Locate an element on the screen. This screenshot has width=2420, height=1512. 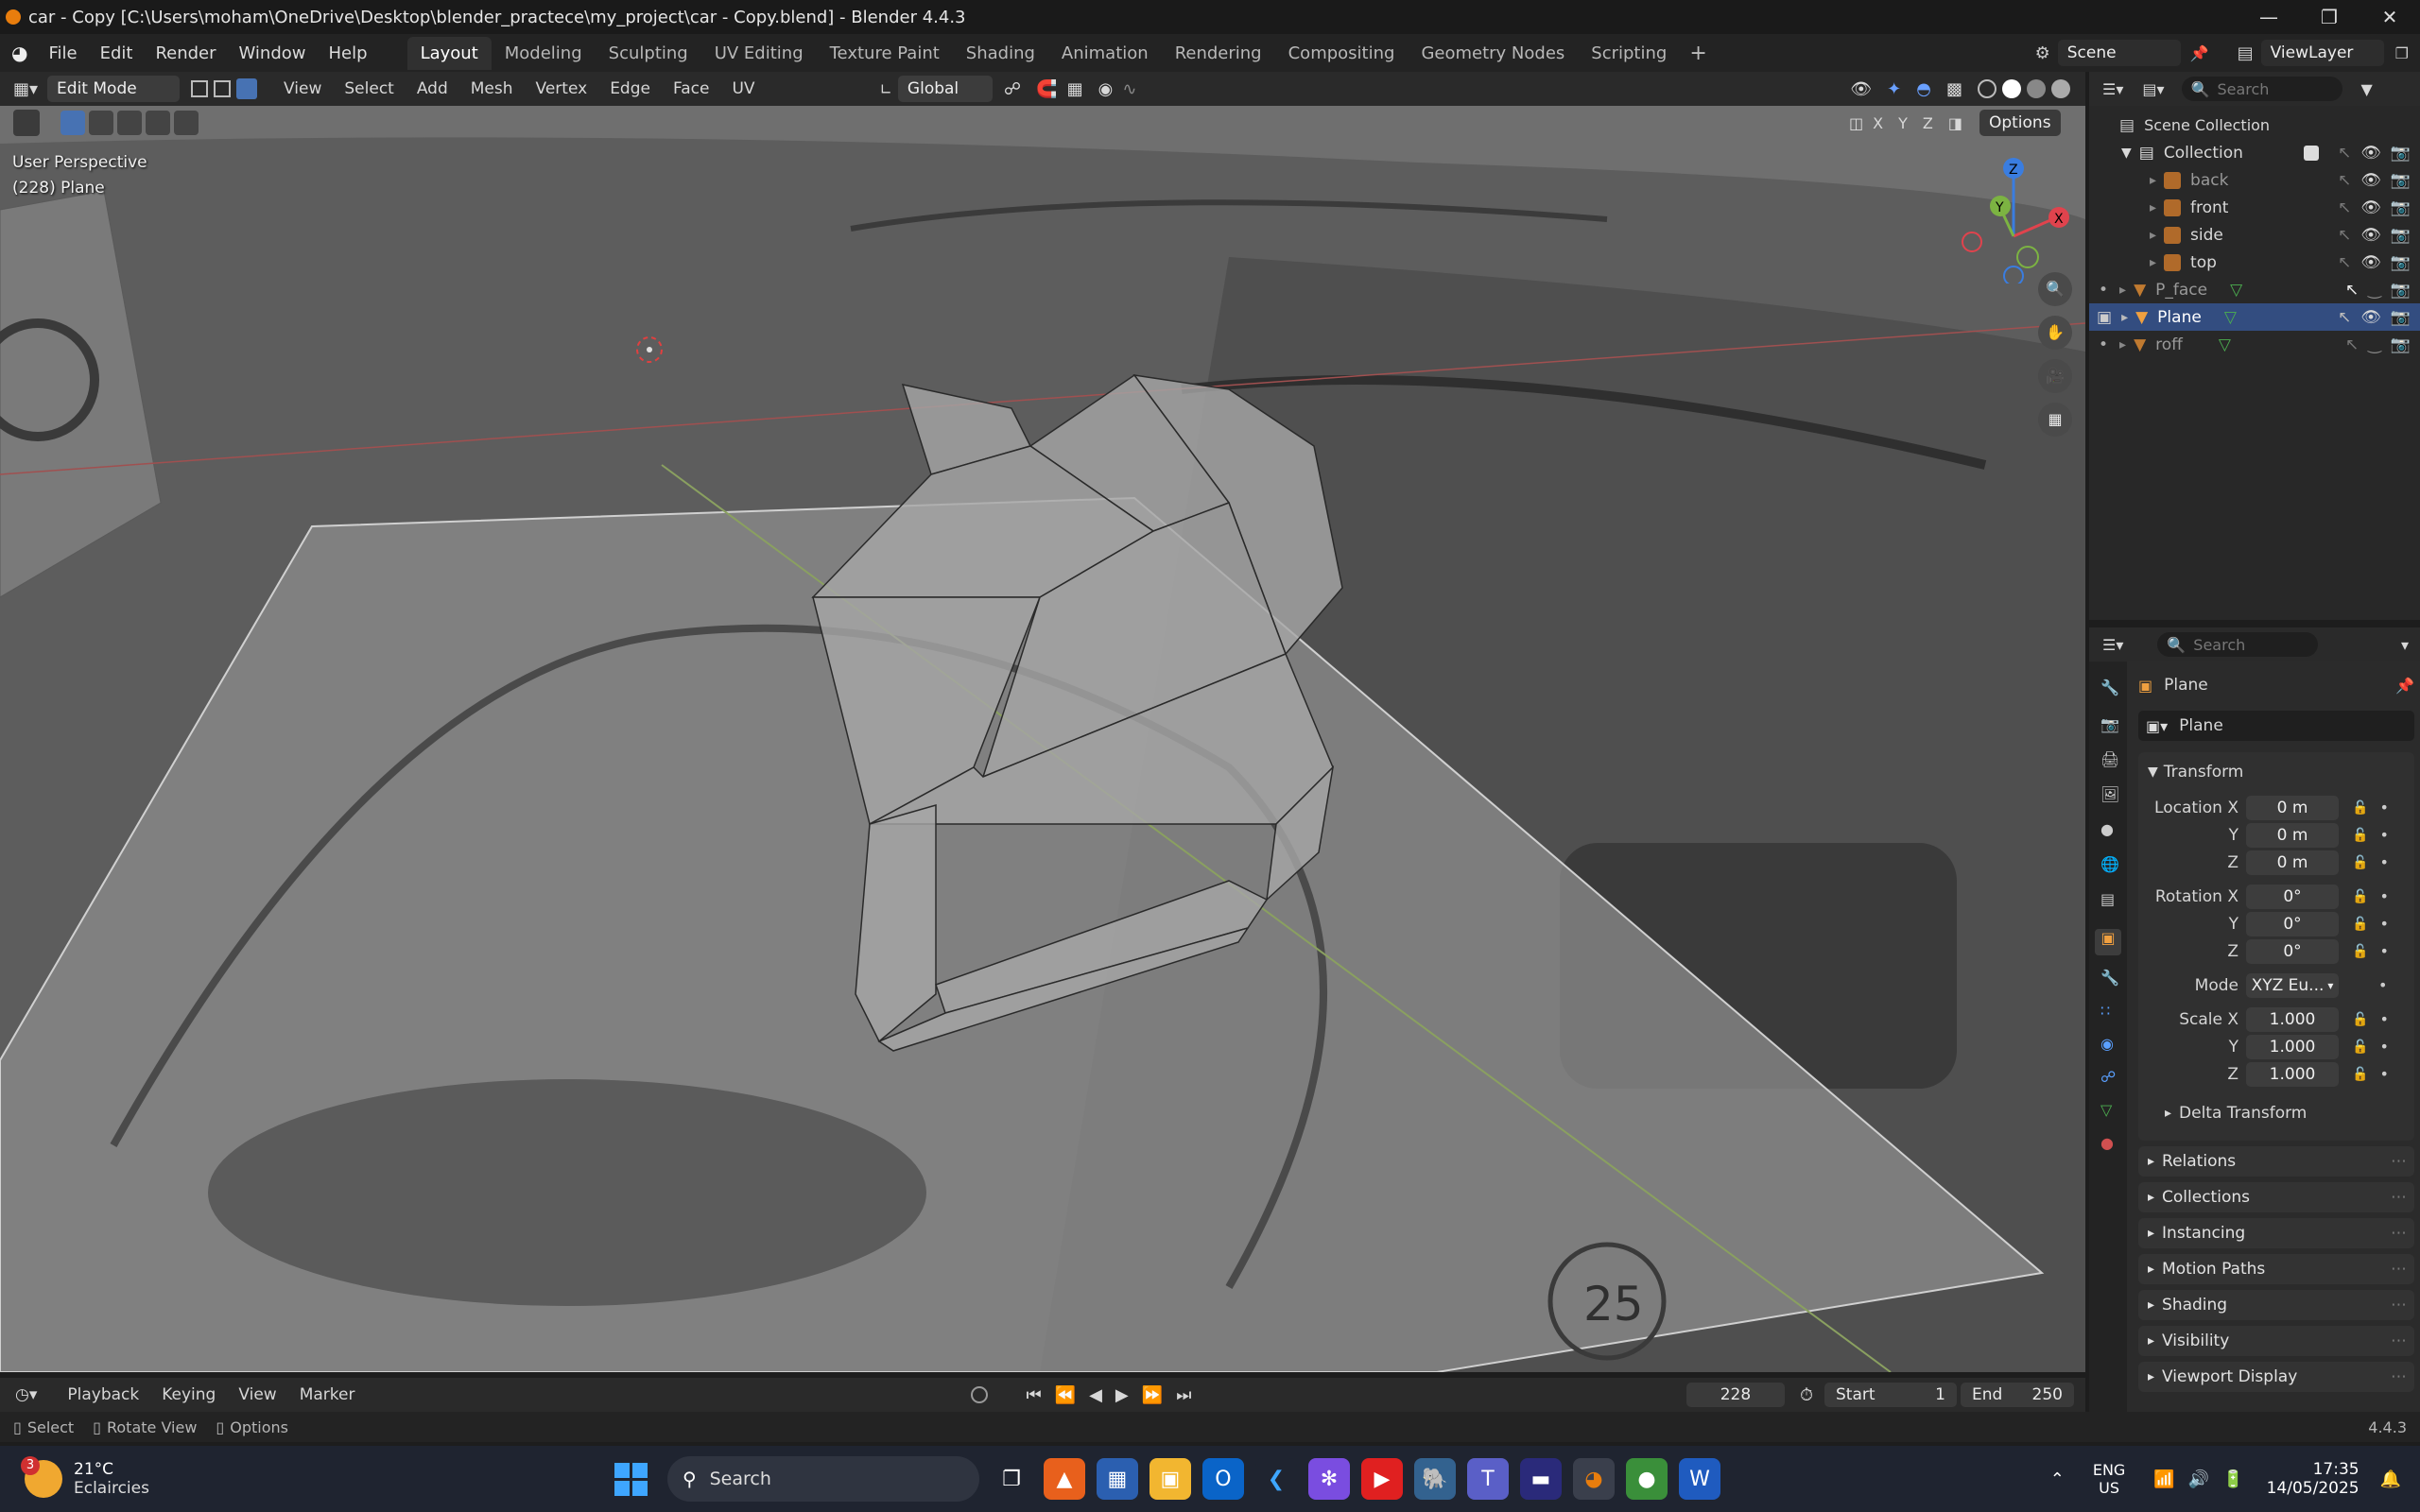
panel-shading: ▸ Shading ⋯ is located at coordinates (2276, 1305).